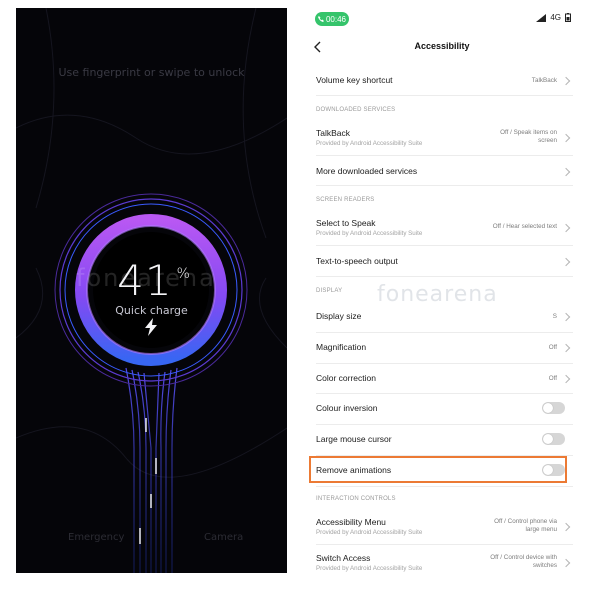  Describe the element at coordinates (343, 558) in the screenshot. I see `switch-access-label: Switch Access` at that location.